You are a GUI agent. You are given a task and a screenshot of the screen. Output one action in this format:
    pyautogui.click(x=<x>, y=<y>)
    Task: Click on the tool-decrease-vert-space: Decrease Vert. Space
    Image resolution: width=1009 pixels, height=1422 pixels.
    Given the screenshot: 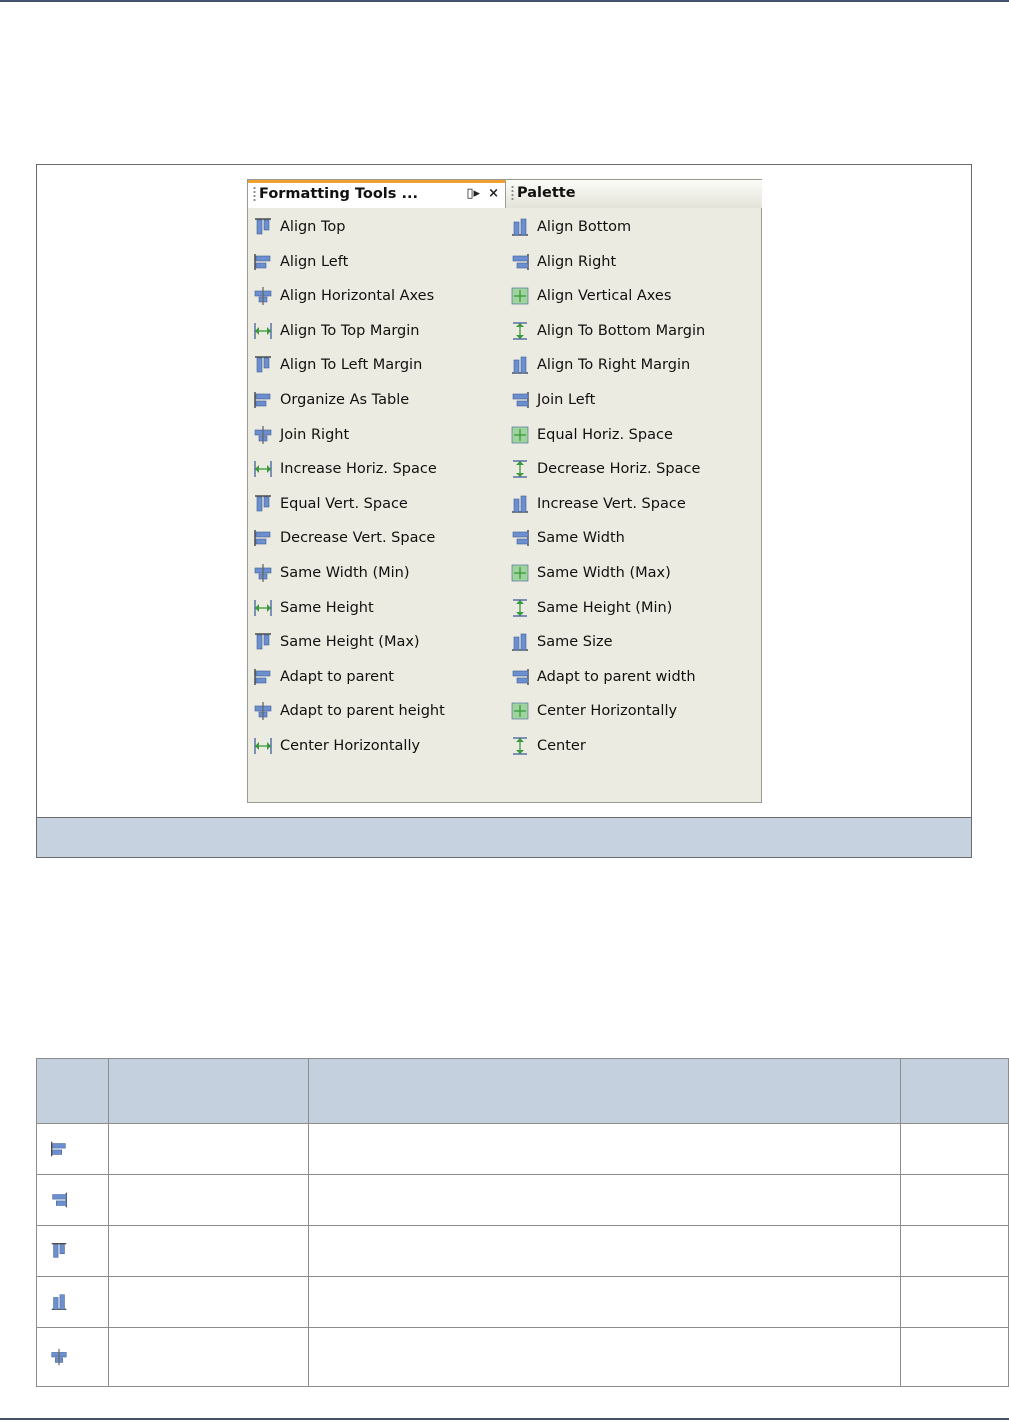 What is the action you would take?
    pyautogui.click(x=343, y=538)
    